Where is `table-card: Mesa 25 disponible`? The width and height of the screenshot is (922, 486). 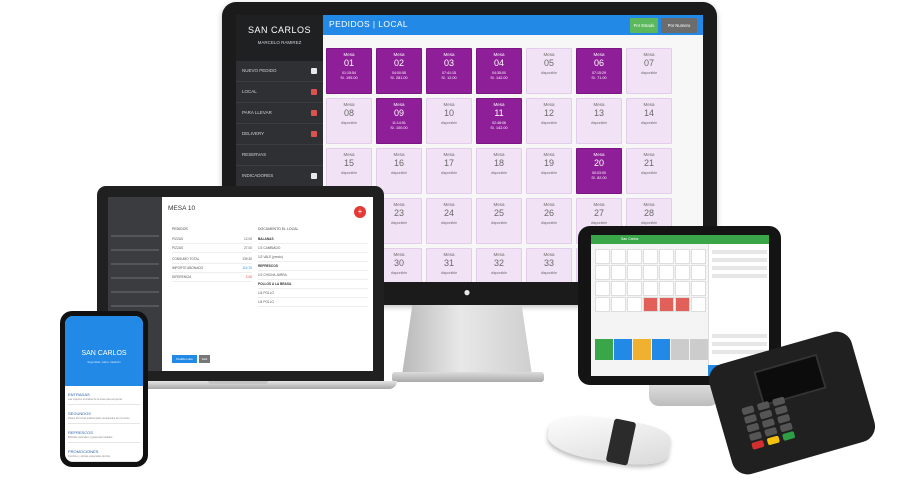 table-card: Mesa 25 disponible is located at coordinates (499, 221).